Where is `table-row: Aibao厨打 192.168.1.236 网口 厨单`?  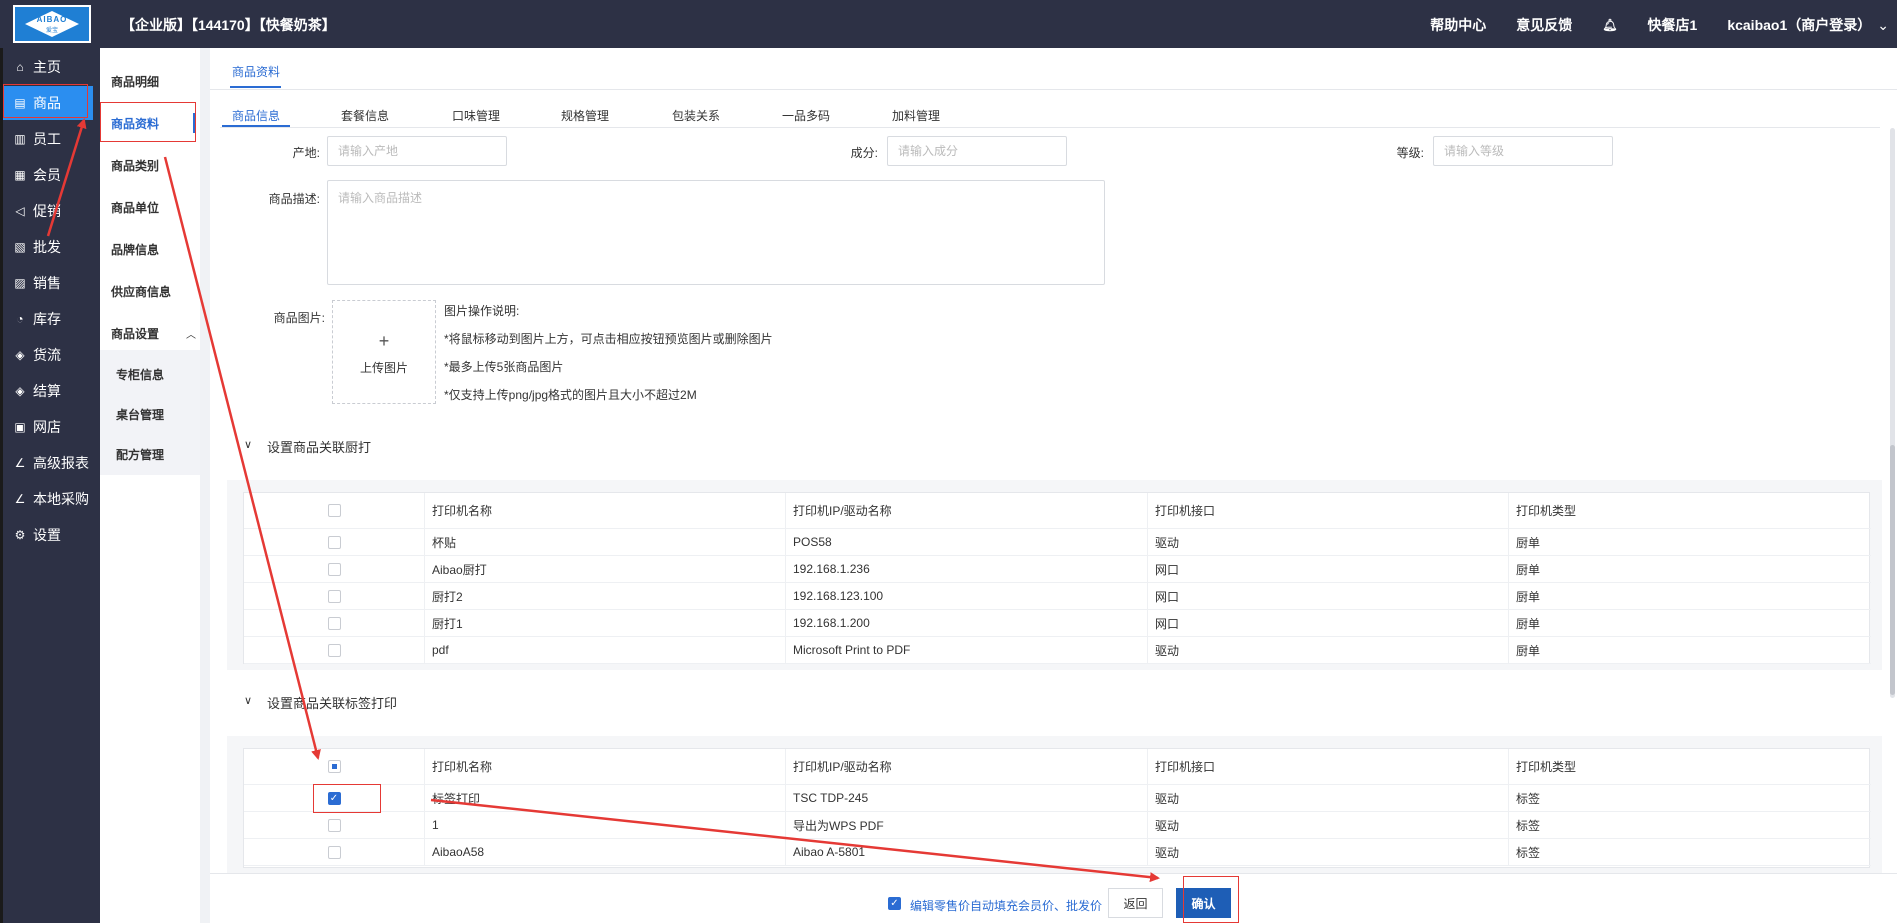
table-row: Aibao厨打 192.168.1.236 网口 厨单 is located at coordinates (1057, 569).